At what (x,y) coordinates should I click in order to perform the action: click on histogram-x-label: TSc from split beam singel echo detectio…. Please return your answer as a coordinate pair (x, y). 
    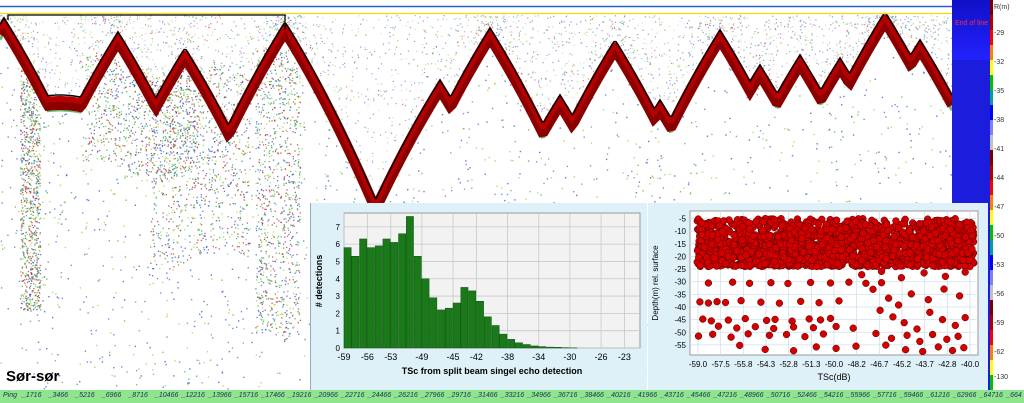
    Looking at the image, I should click on (492, 371).